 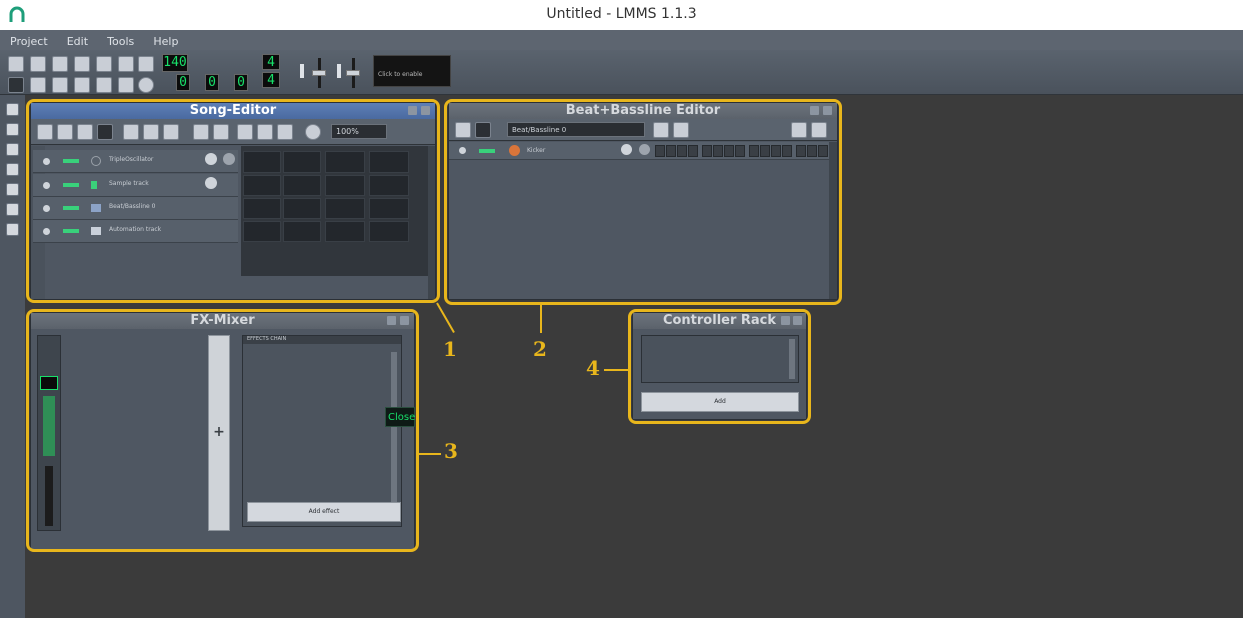 What do you see at coordinates (451, 451) in the screenshot?
I see `callout-3: 3` at bounding box center [451, 451].